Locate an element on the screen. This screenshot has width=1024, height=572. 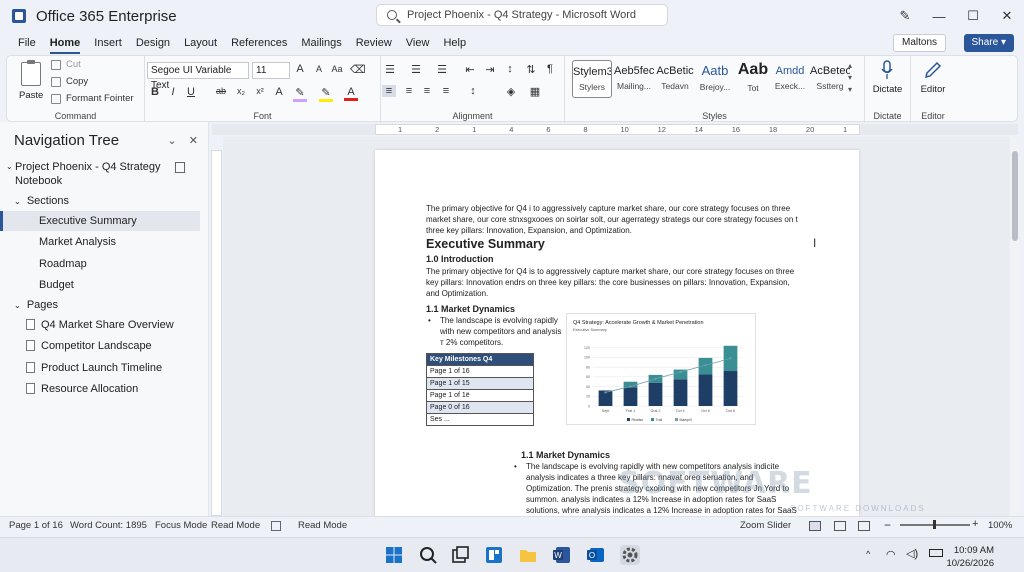
page-item: Product Launch Timeline is located at coordinates (100, 368).